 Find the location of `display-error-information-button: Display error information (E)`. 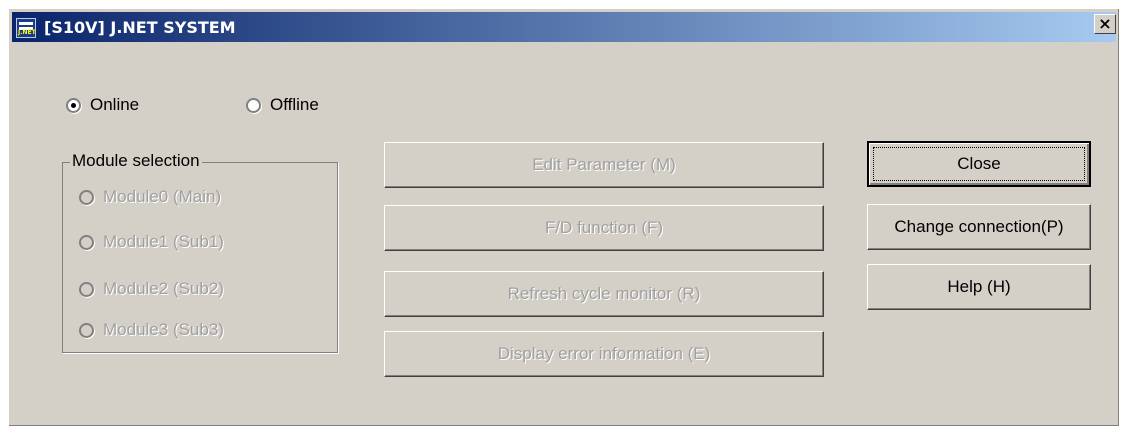

display-error-information-button: Display error information (E) is located at coordinates (604, 354).